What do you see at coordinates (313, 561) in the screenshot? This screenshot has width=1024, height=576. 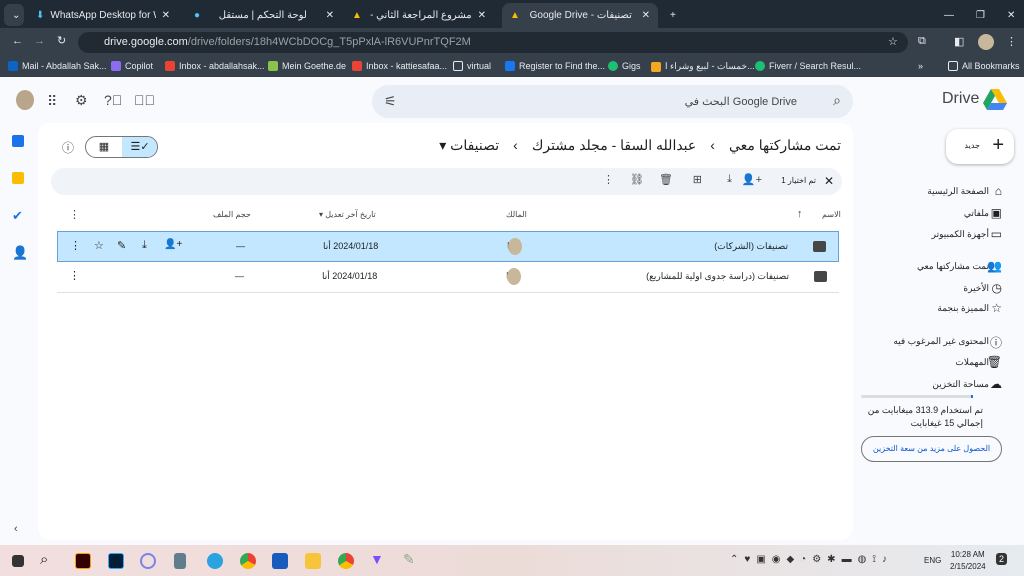 I see `file-explorer-icon` at bounding box center [313, 561].